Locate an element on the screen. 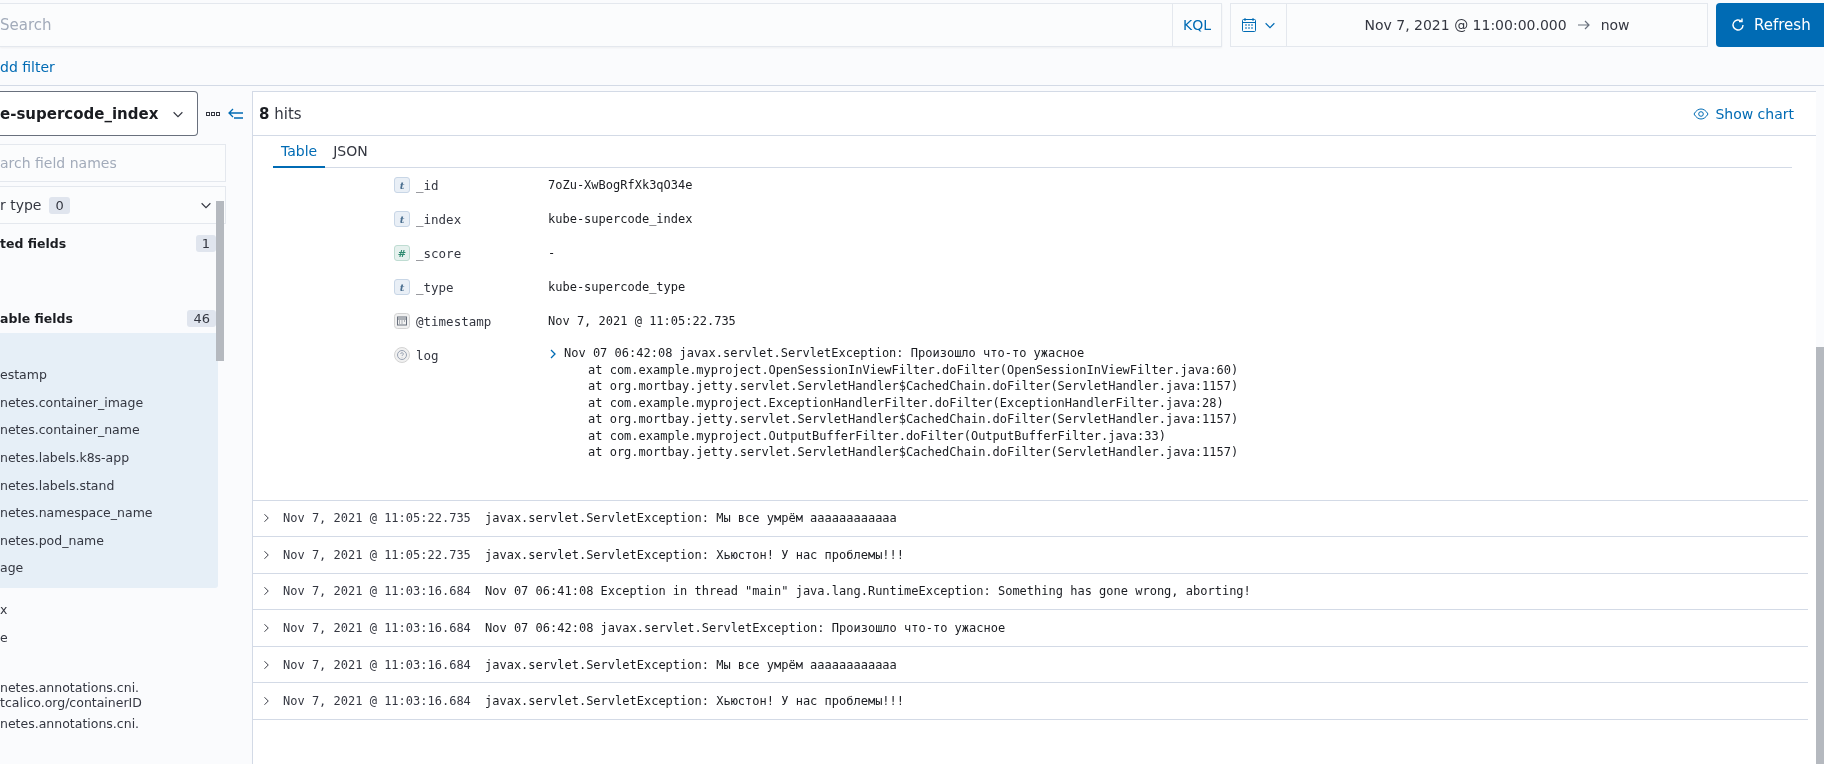  search-field: Search KQL is located at coordinates (611, 25).